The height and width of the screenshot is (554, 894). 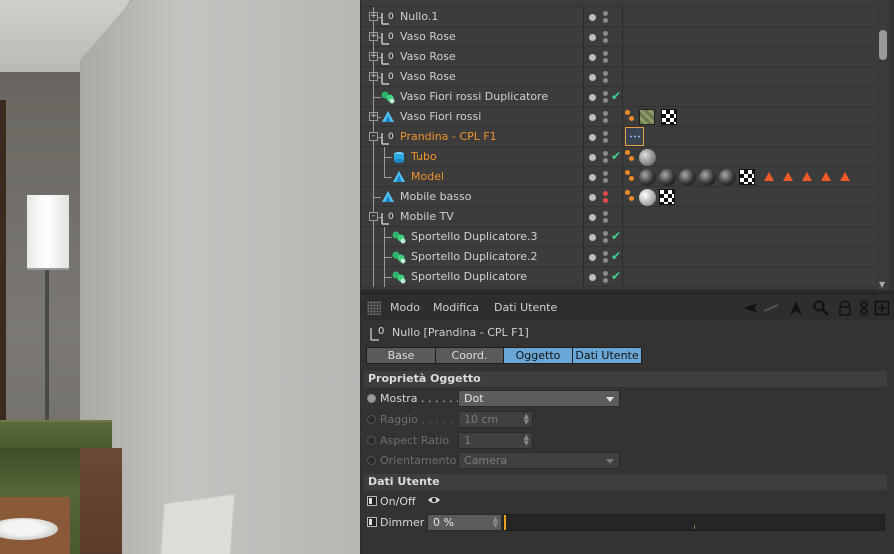 I want to click on object-name-cell: - 0 Prandina - CPL F1, so click(x=471, y=137).